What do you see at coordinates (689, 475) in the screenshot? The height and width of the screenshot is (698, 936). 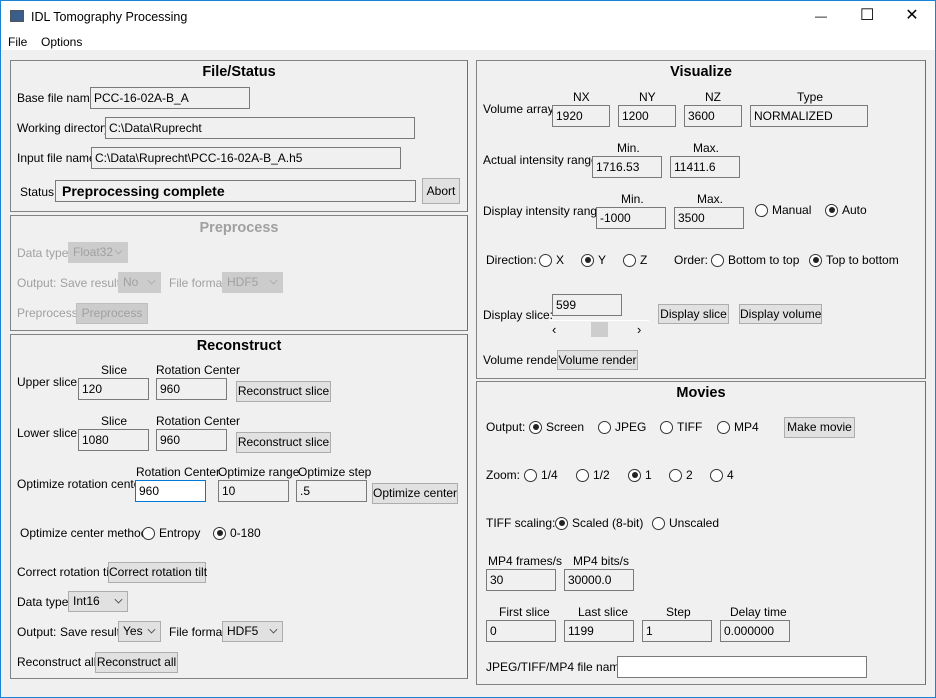 I see `radio-label: 2` at bounding box center [689, 475].